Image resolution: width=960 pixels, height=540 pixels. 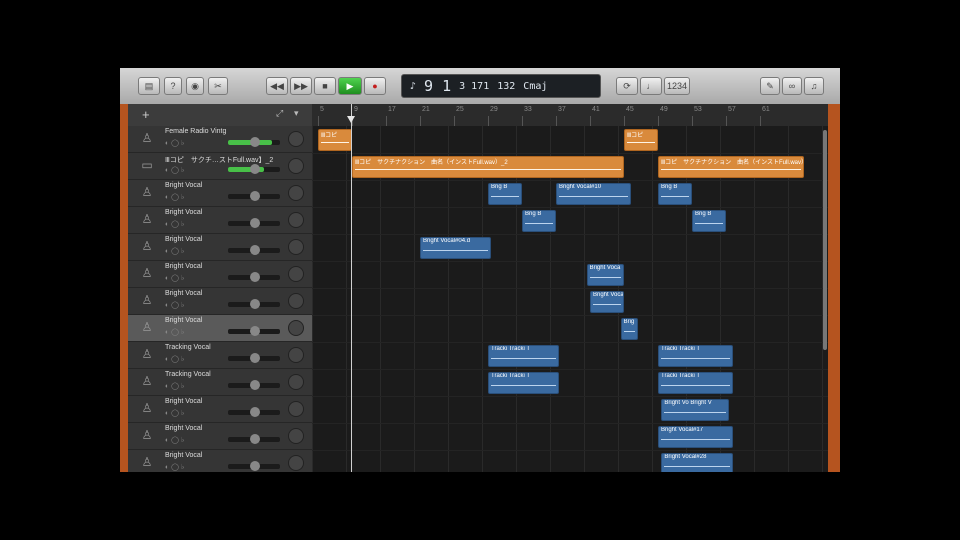 I want to click on help-button: ?, so click(x=173, y=86).